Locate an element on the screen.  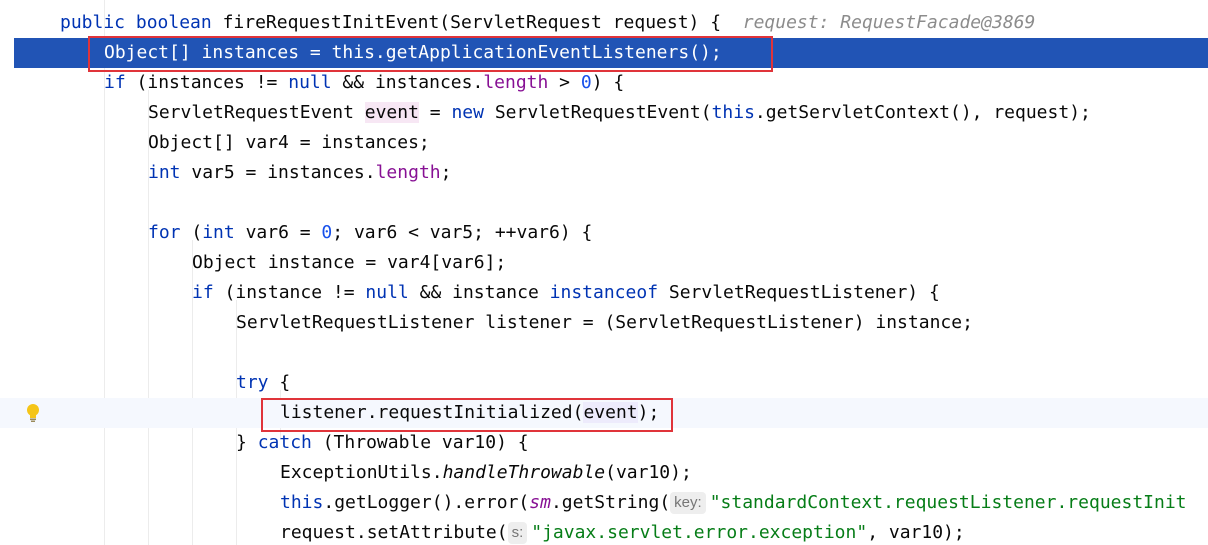
caret-line: listener.requestInitialized(event); is located at coordinates (604, 413).